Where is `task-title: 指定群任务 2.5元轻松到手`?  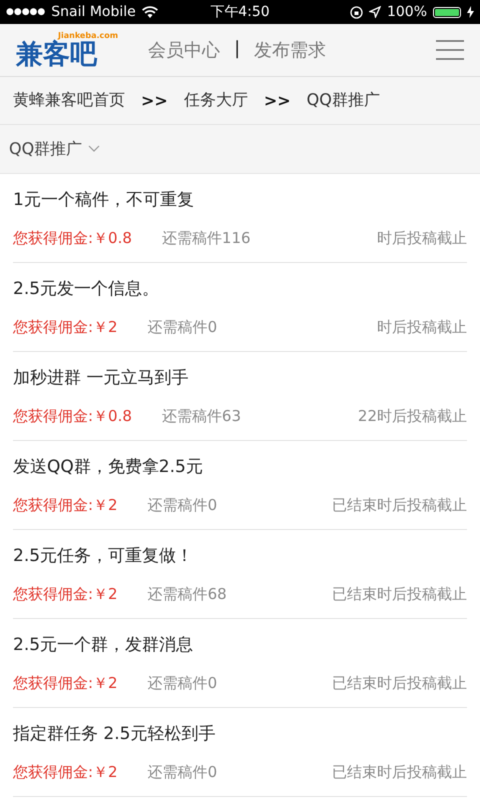 task-title: 指定群任务 2.5元轻松到手 is located at coordinates (240, 733).